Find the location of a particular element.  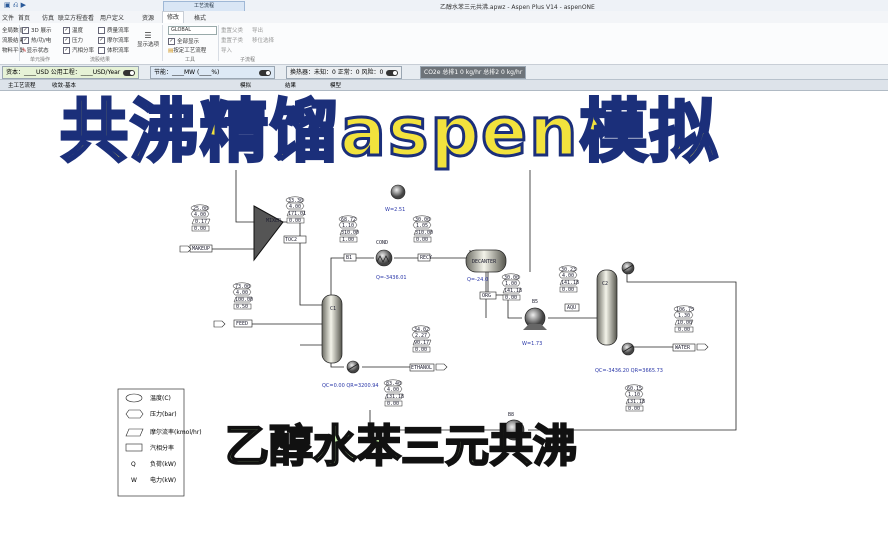

stream-org: ORG is located at coordinates (488, 295).